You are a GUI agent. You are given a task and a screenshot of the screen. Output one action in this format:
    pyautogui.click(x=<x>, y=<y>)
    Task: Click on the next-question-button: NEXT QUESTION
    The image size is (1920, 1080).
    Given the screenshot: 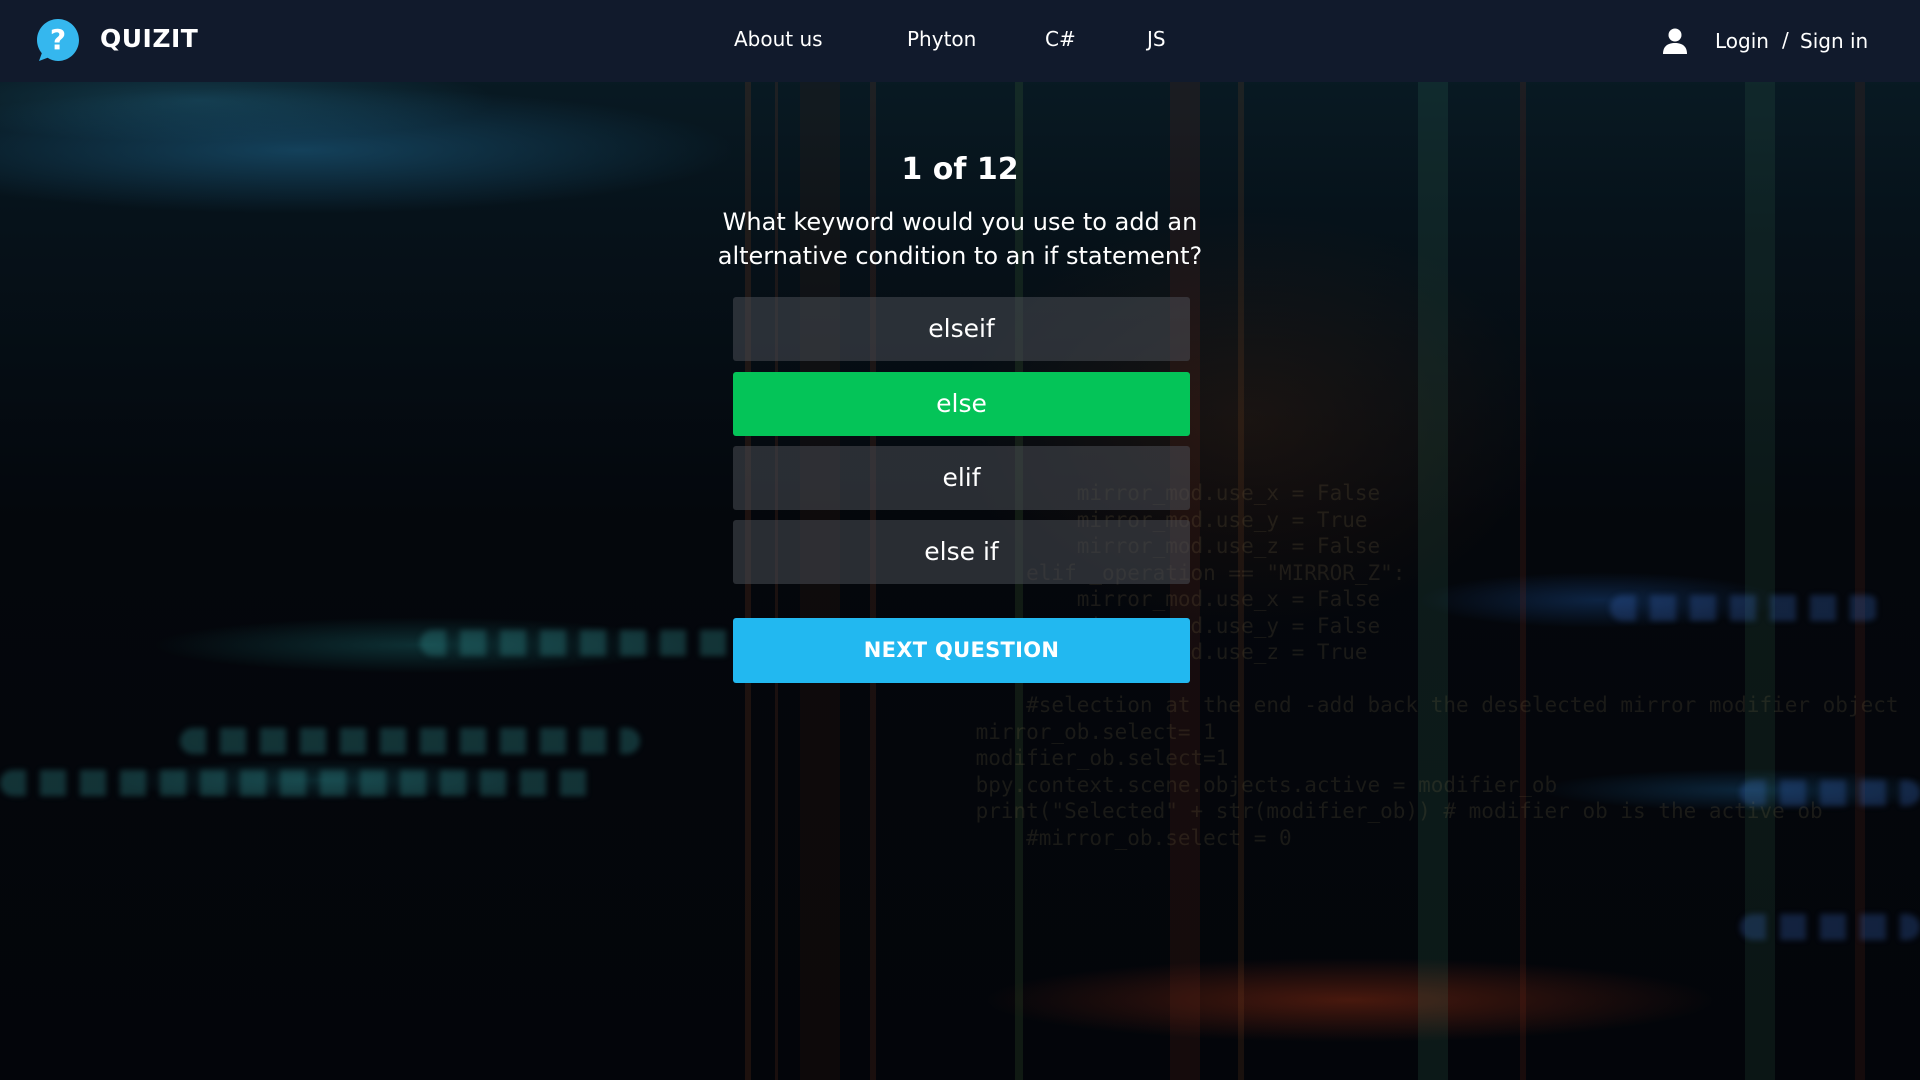 What is the action you would take?
    pyautogui.click(x=961, y=650)
    